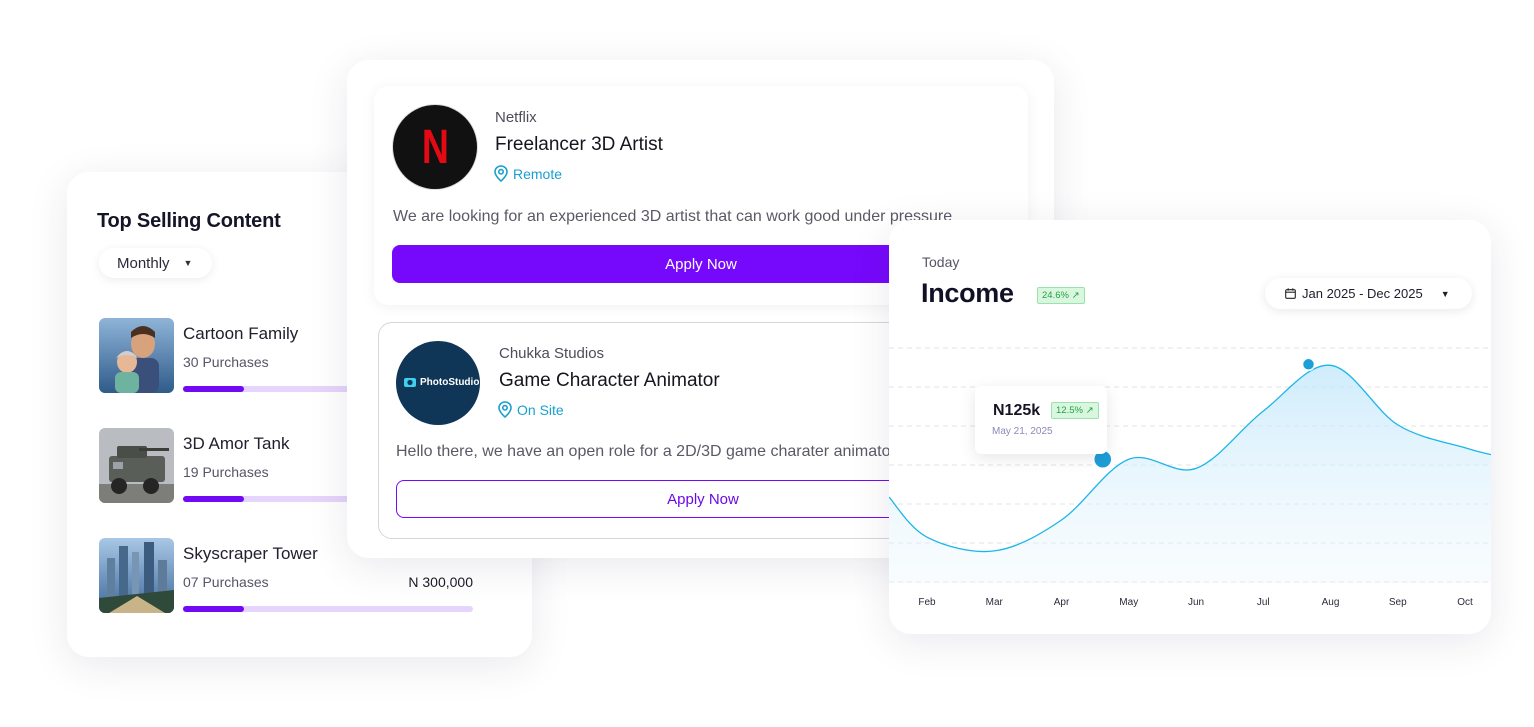  What do you see at coordinates (1129, 602) in the screenshot?
I see `x-tick-label: May` at bounding box center [1129, 602].